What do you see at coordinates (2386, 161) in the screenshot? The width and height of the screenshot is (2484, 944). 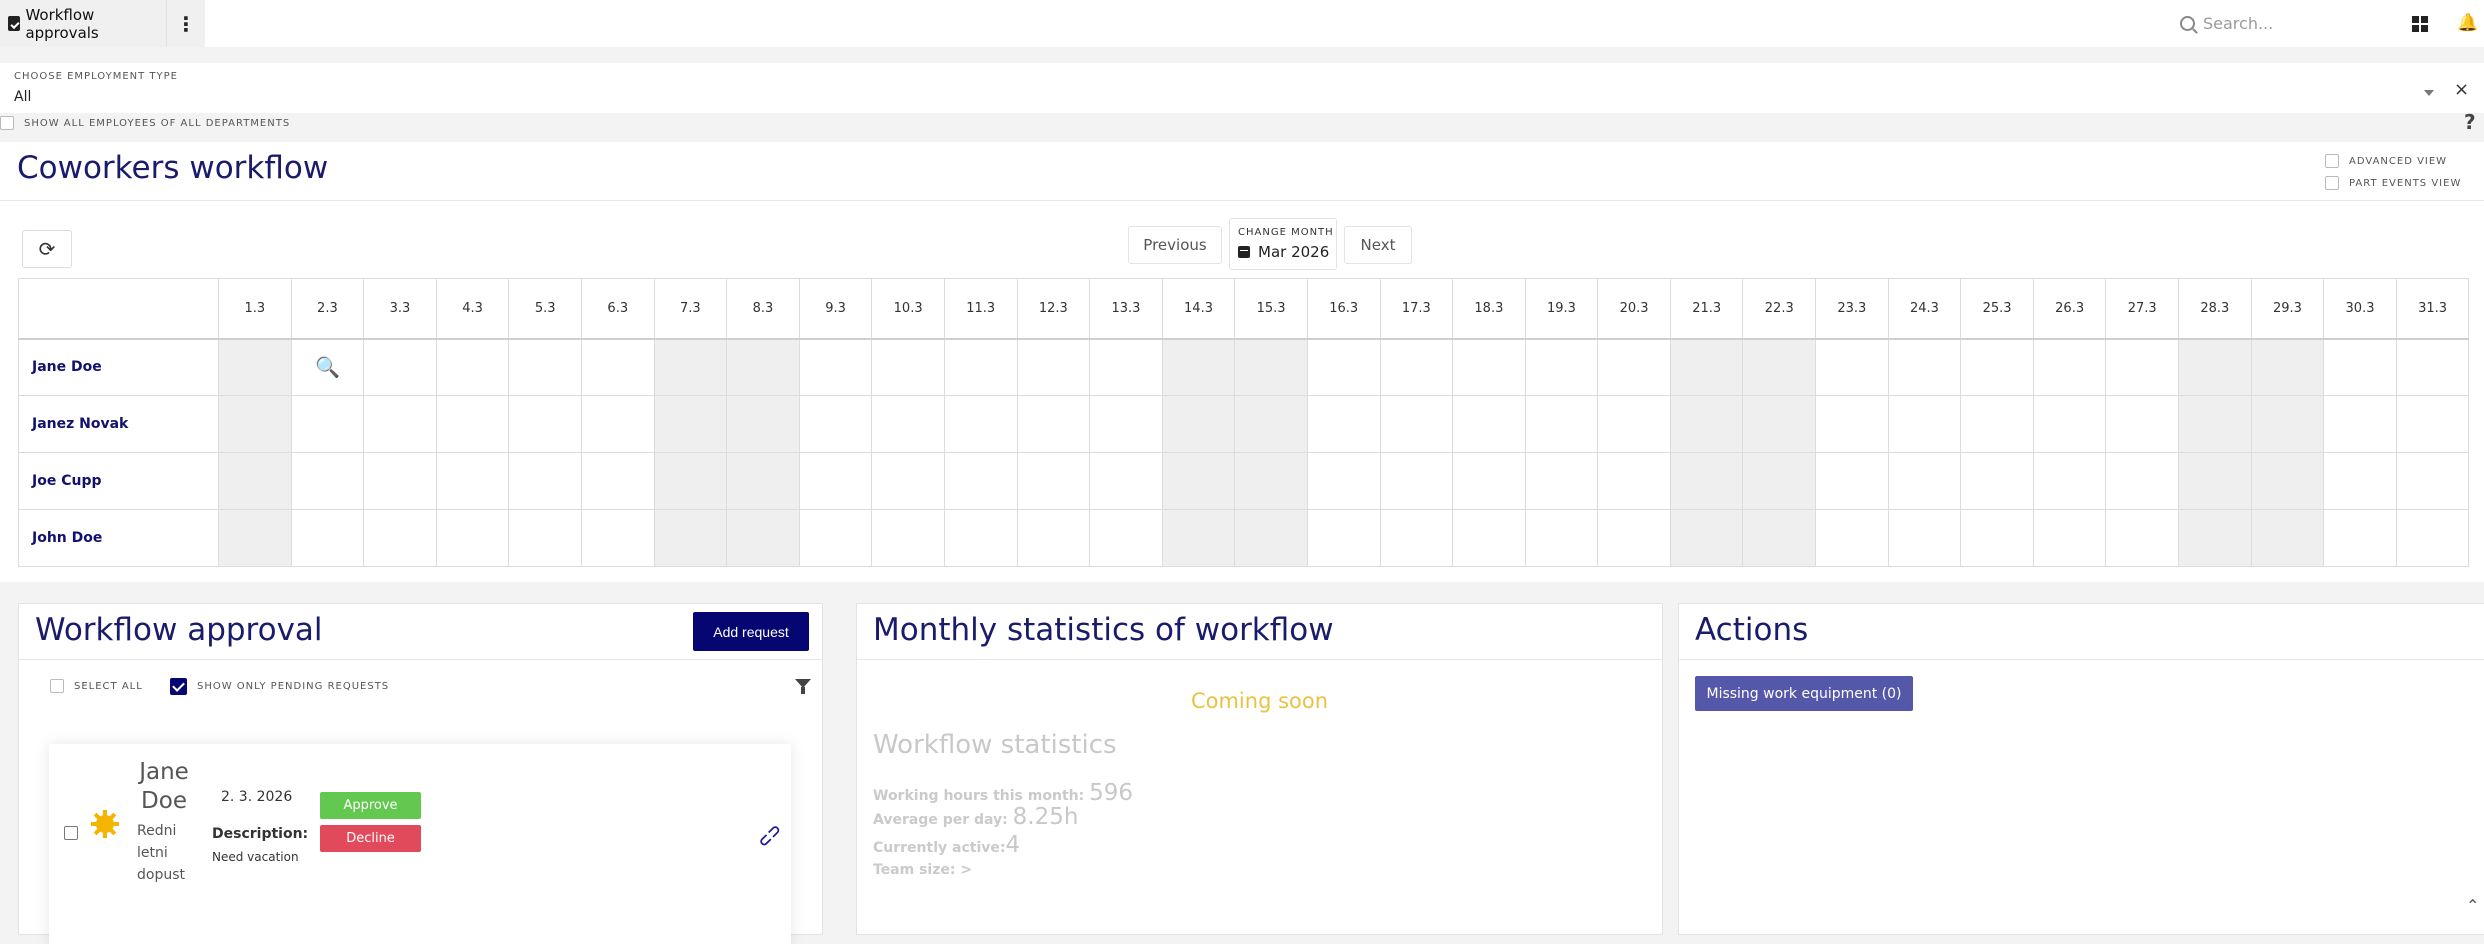 I see `advanced-view-option: ADVANCED VIEW` at bounding box center [2386, 161].